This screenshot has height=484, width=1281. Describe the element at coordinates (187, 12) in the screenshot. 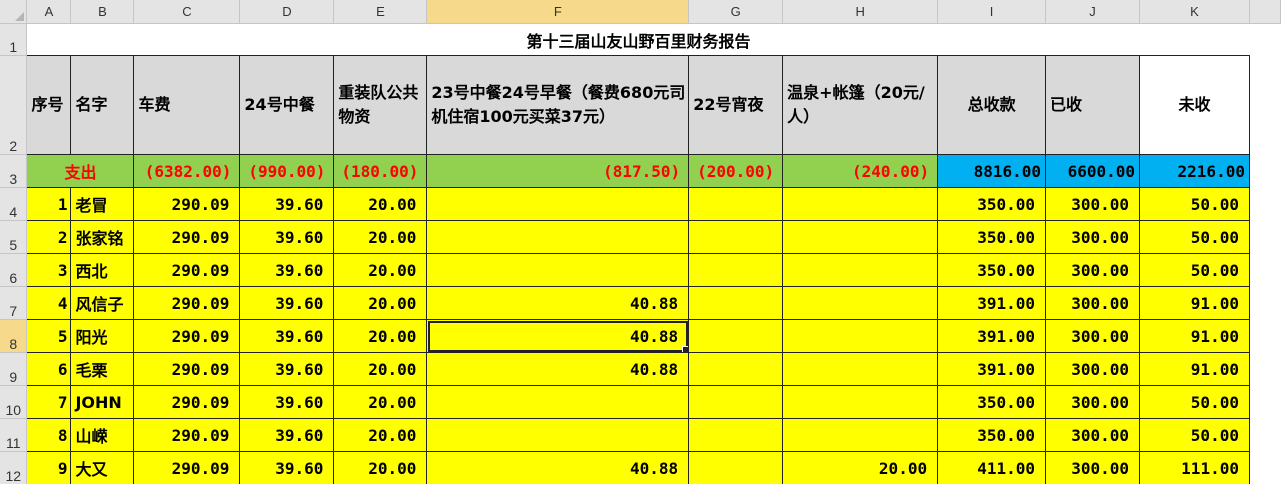

I see `column-header-c: C` at that location.